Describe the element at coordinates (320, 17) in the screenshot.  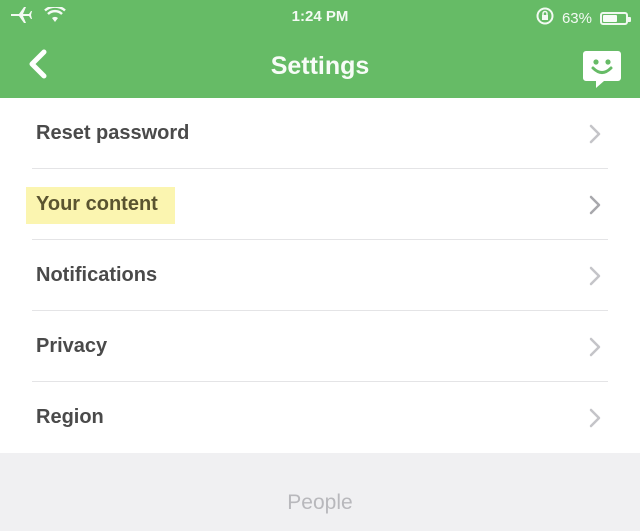
I see `status-bar: 1:24 PM 63%` at that location.